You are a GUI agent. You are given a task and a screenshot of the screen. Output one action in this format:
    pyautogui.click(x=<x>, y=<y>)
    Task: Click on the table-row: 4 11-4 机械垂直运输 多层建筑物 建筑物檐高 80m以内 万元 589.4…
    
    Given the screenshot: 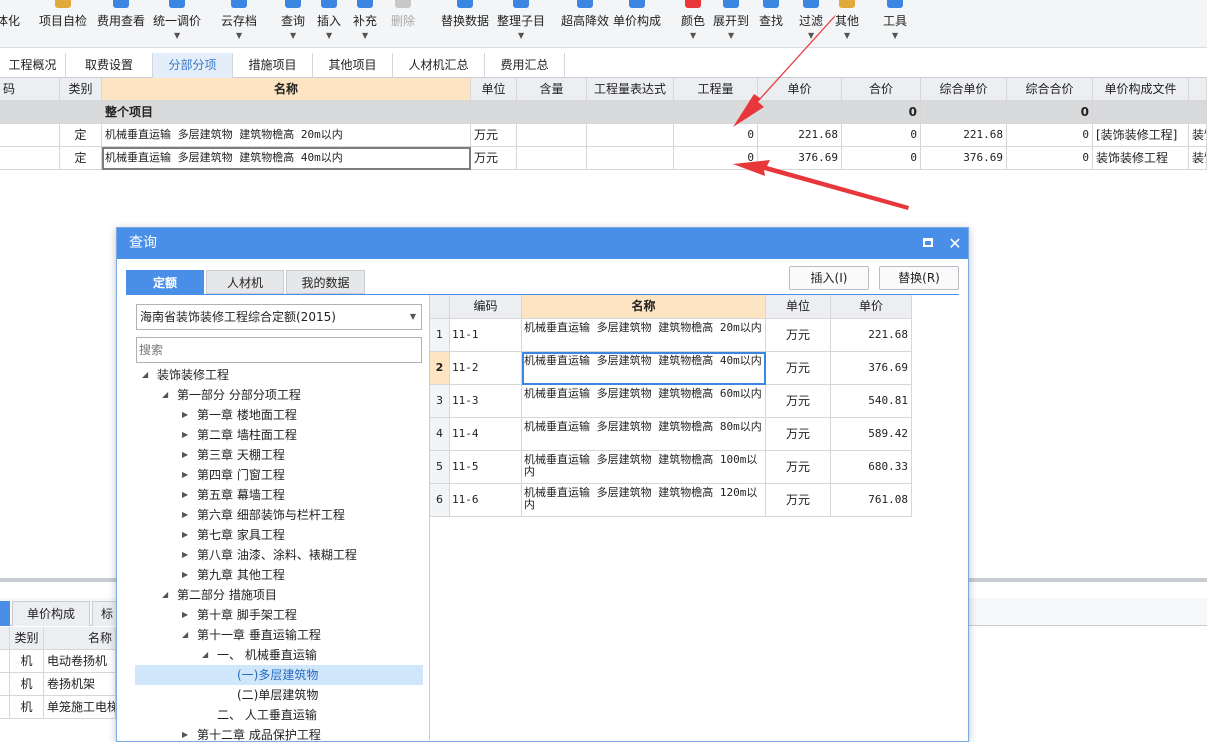 What is the action you would take?
    pyautogui.click(x=671, y=434)
    